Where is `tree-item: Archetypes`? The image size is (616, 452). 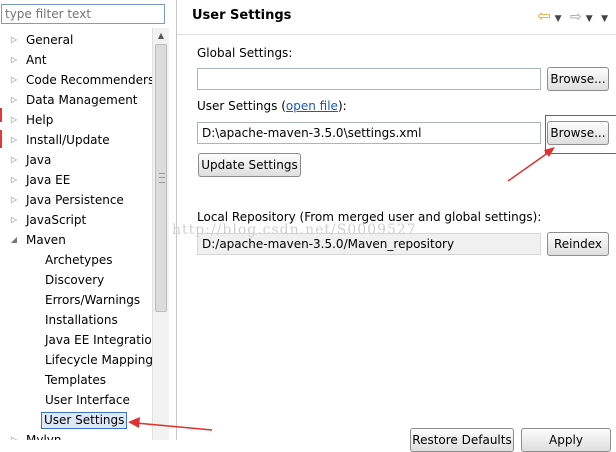
tree-item: Archetypes is located at coordinates (76, 260).